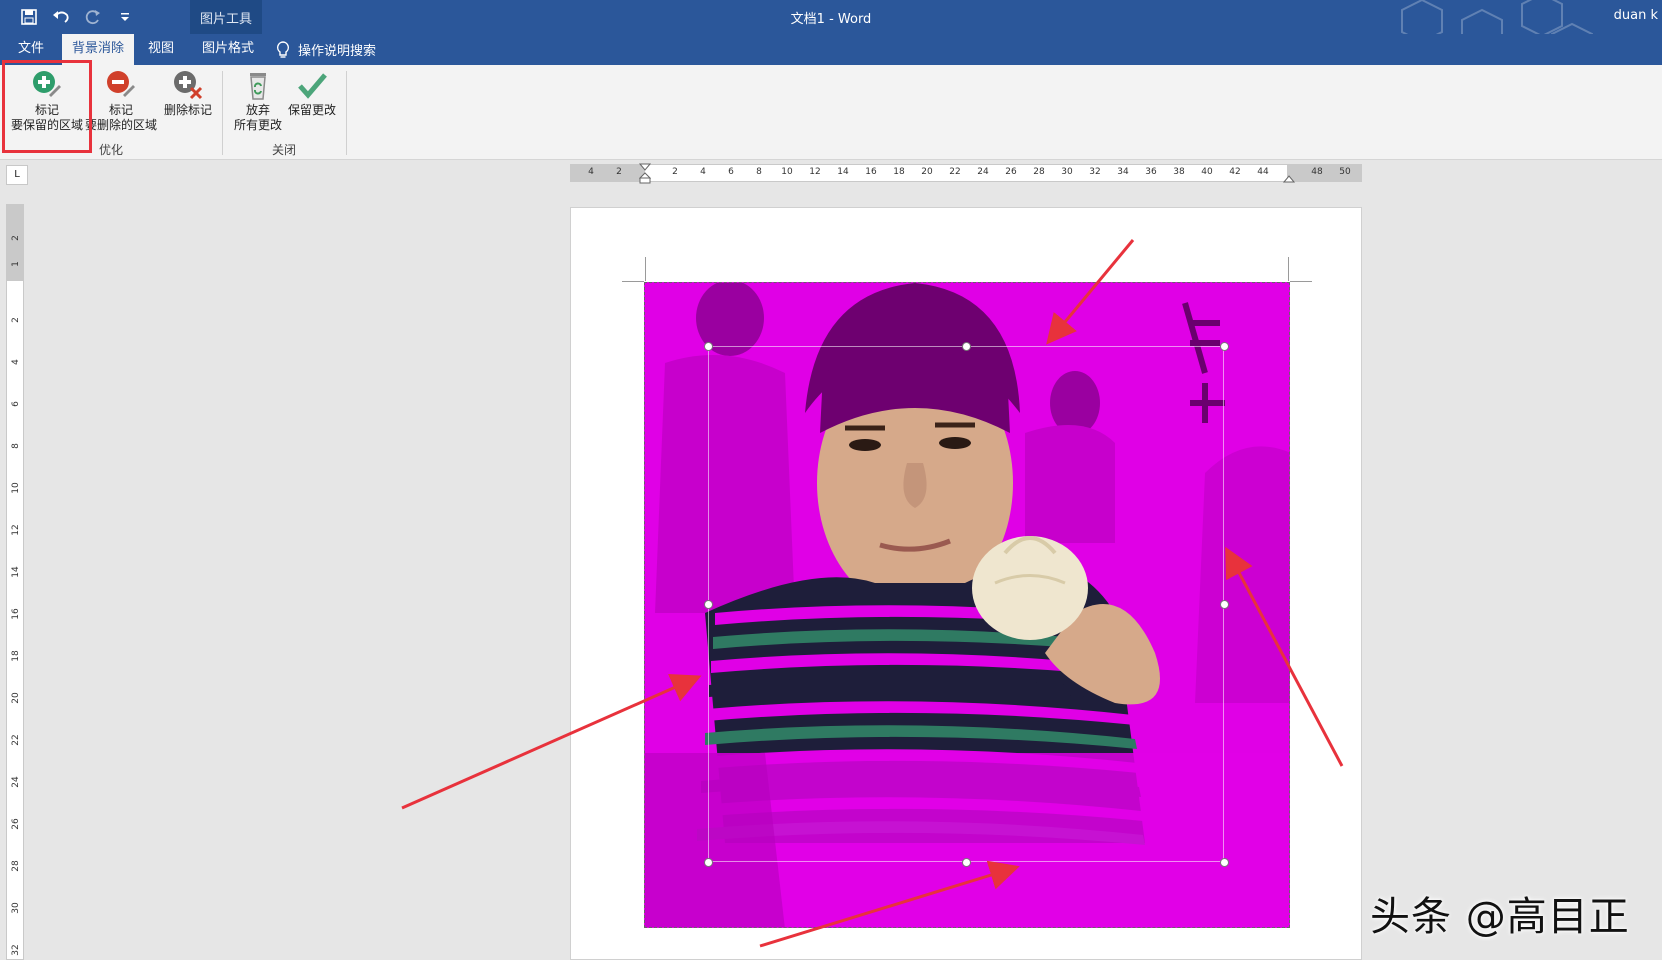 The width and height of the screenshot is (1662, 960). What do you see at coordinates (187, 110) in the screenshot?
I see `delete-mark-label: 删除标记` at bounding box center [187, 110].